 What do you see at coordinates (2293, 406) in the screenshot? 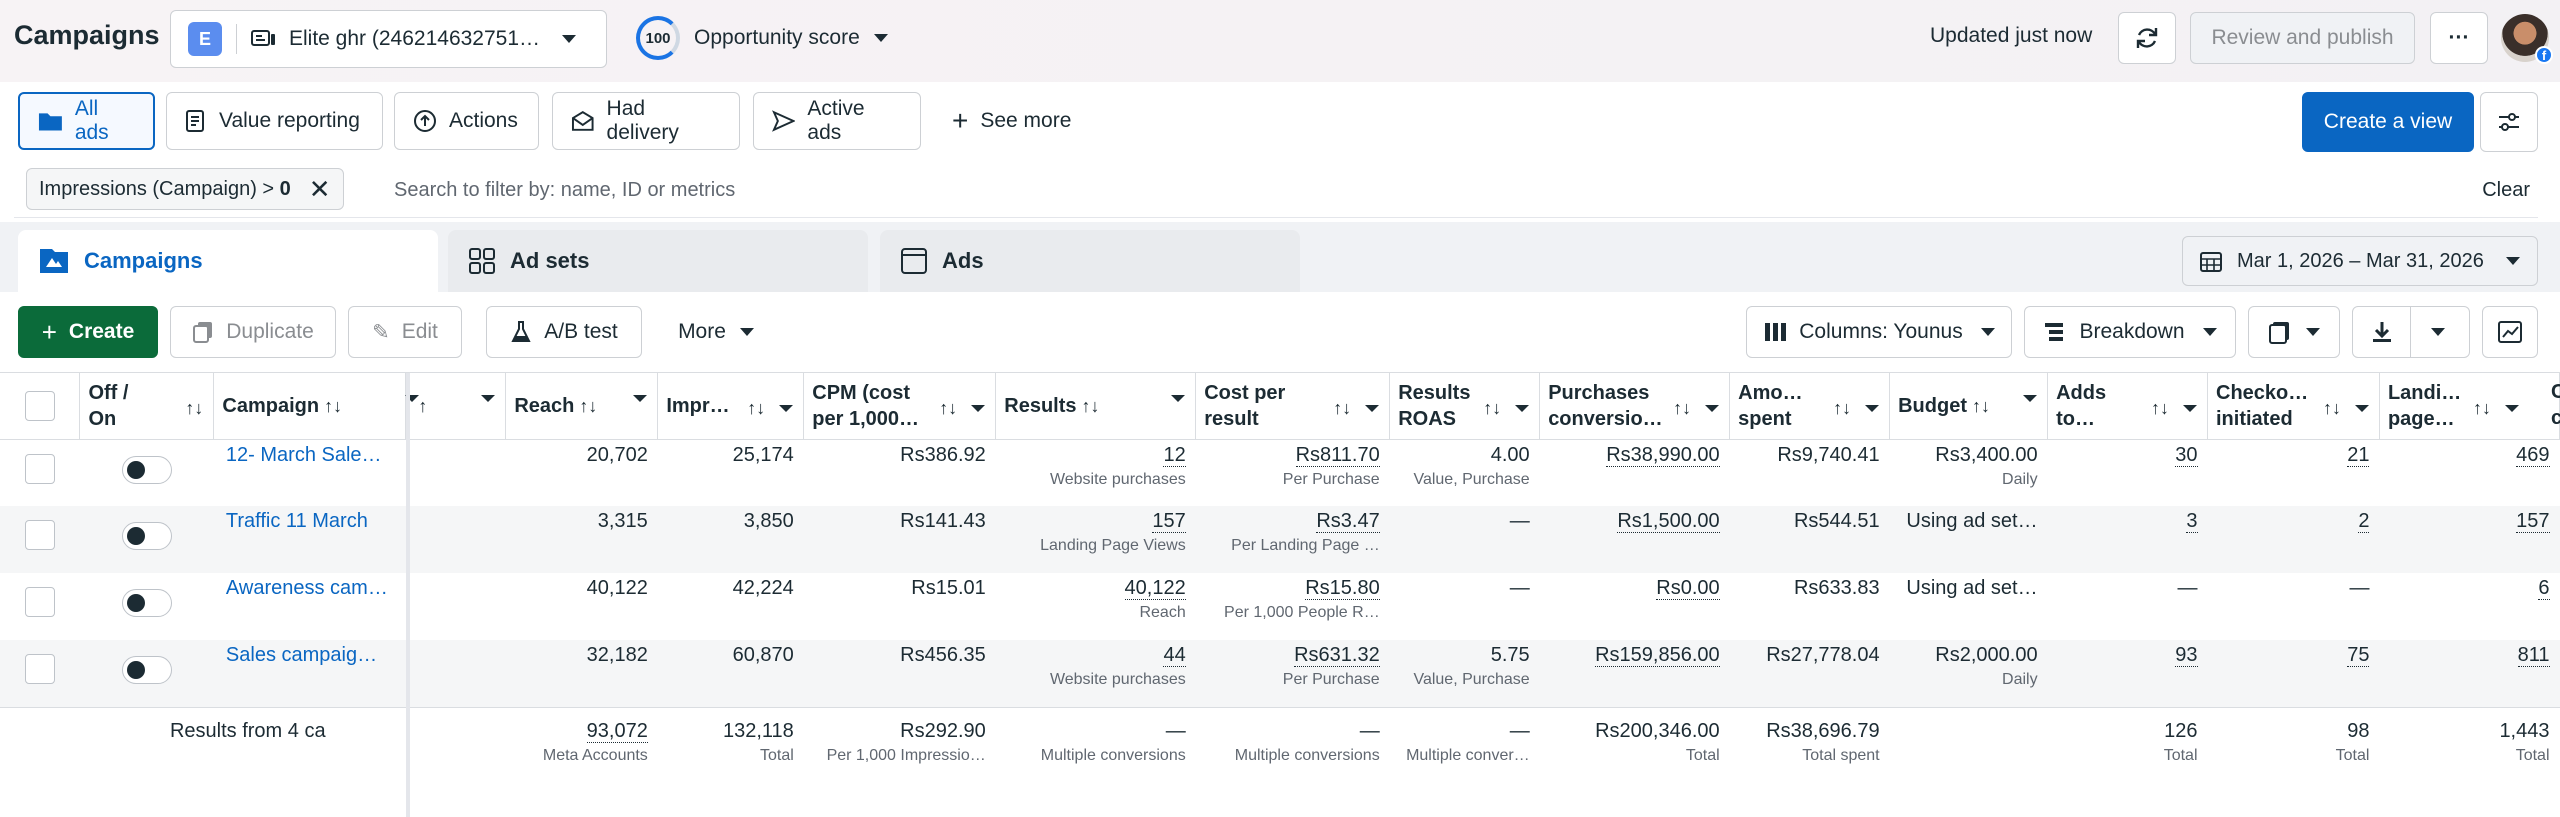
I see `column-header-checkout: Checko… initiated ↑↓` at bounding box center [2293, 406].